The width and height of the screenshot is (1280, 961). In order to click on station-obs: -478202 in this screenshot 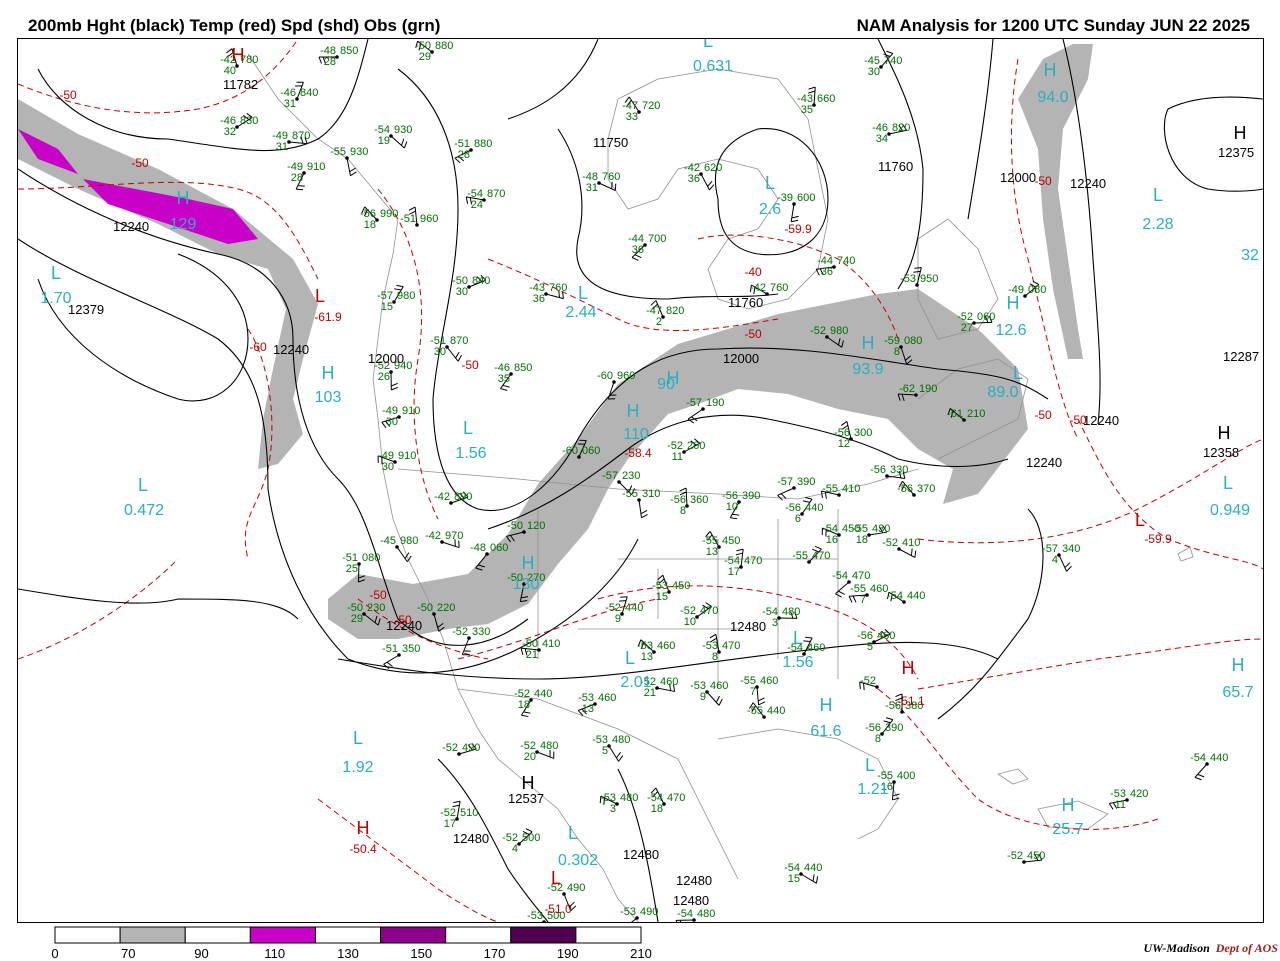, I will do `click(665, 316)`.